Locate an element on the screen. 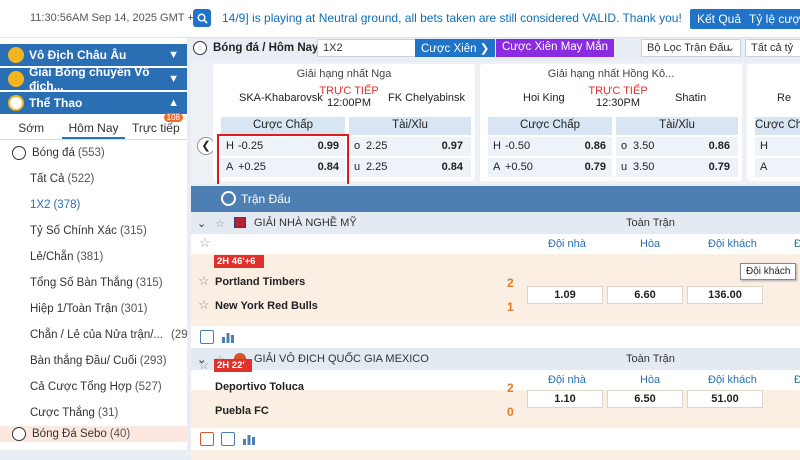 This screenshot has height=460, width=800. odds-away: 51.00 is located at coordinates (725, 399).